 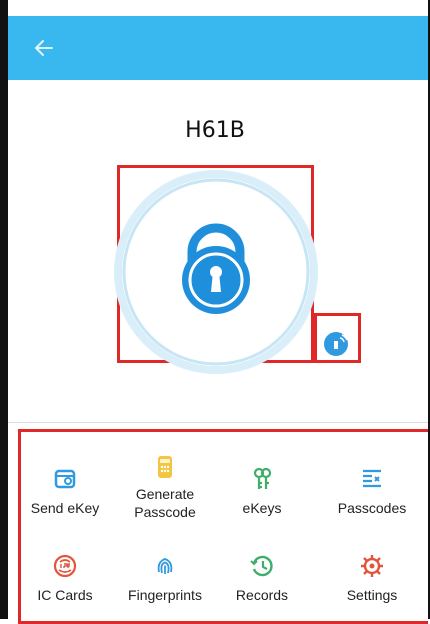 I want to click on lock-name: H61B, so click(x=215, y=130).